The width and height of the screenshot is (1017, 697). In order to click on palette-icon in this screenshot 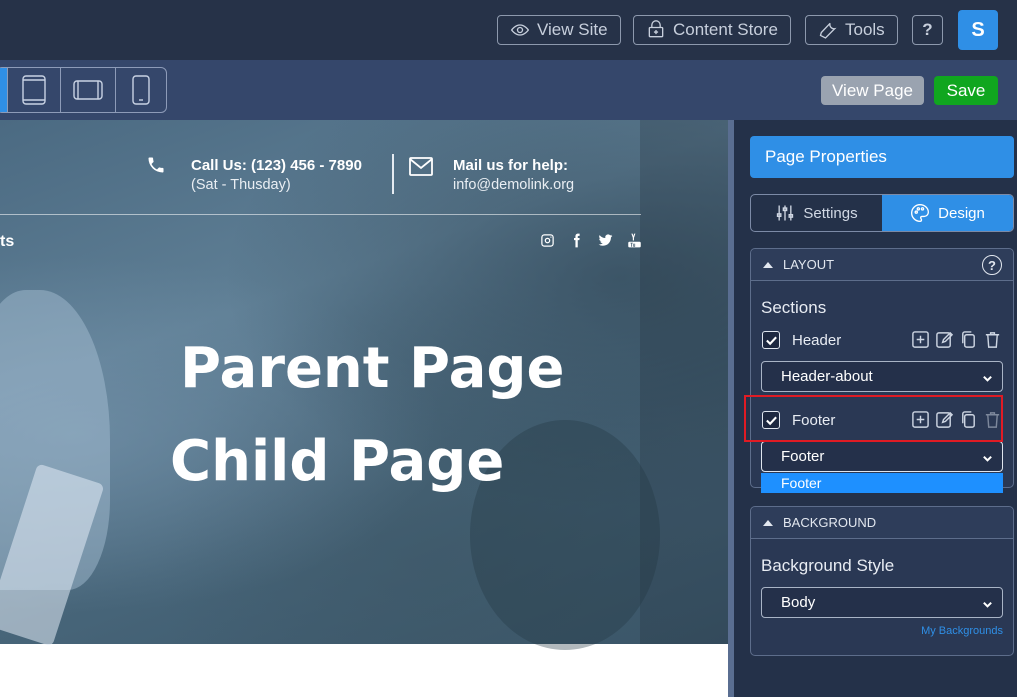, I will do `click(920, 213)`.